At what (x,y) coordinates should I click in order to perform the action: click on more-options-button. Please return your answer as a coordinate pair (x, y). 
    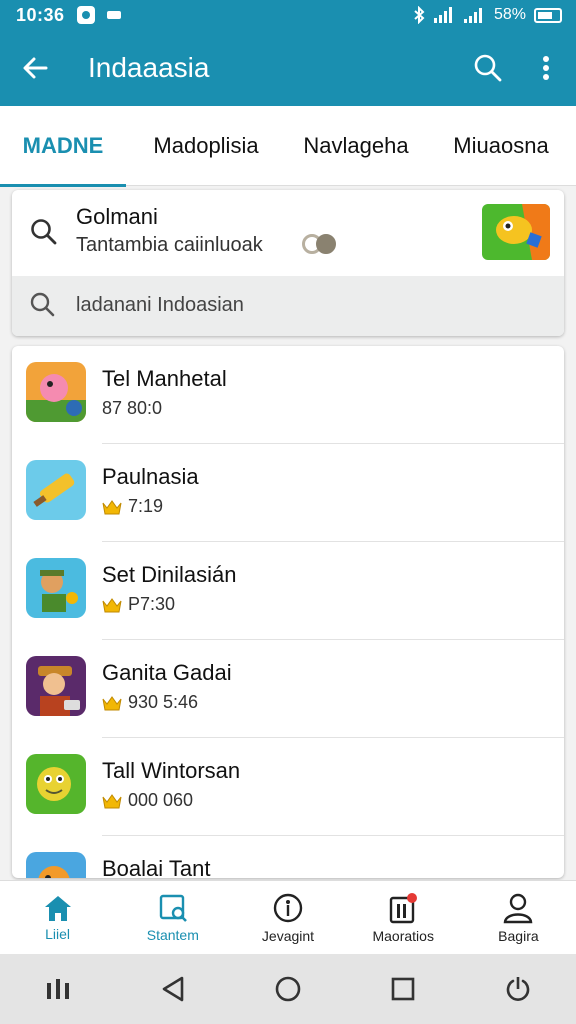
    Looking at the image, I should click on (546, 68).